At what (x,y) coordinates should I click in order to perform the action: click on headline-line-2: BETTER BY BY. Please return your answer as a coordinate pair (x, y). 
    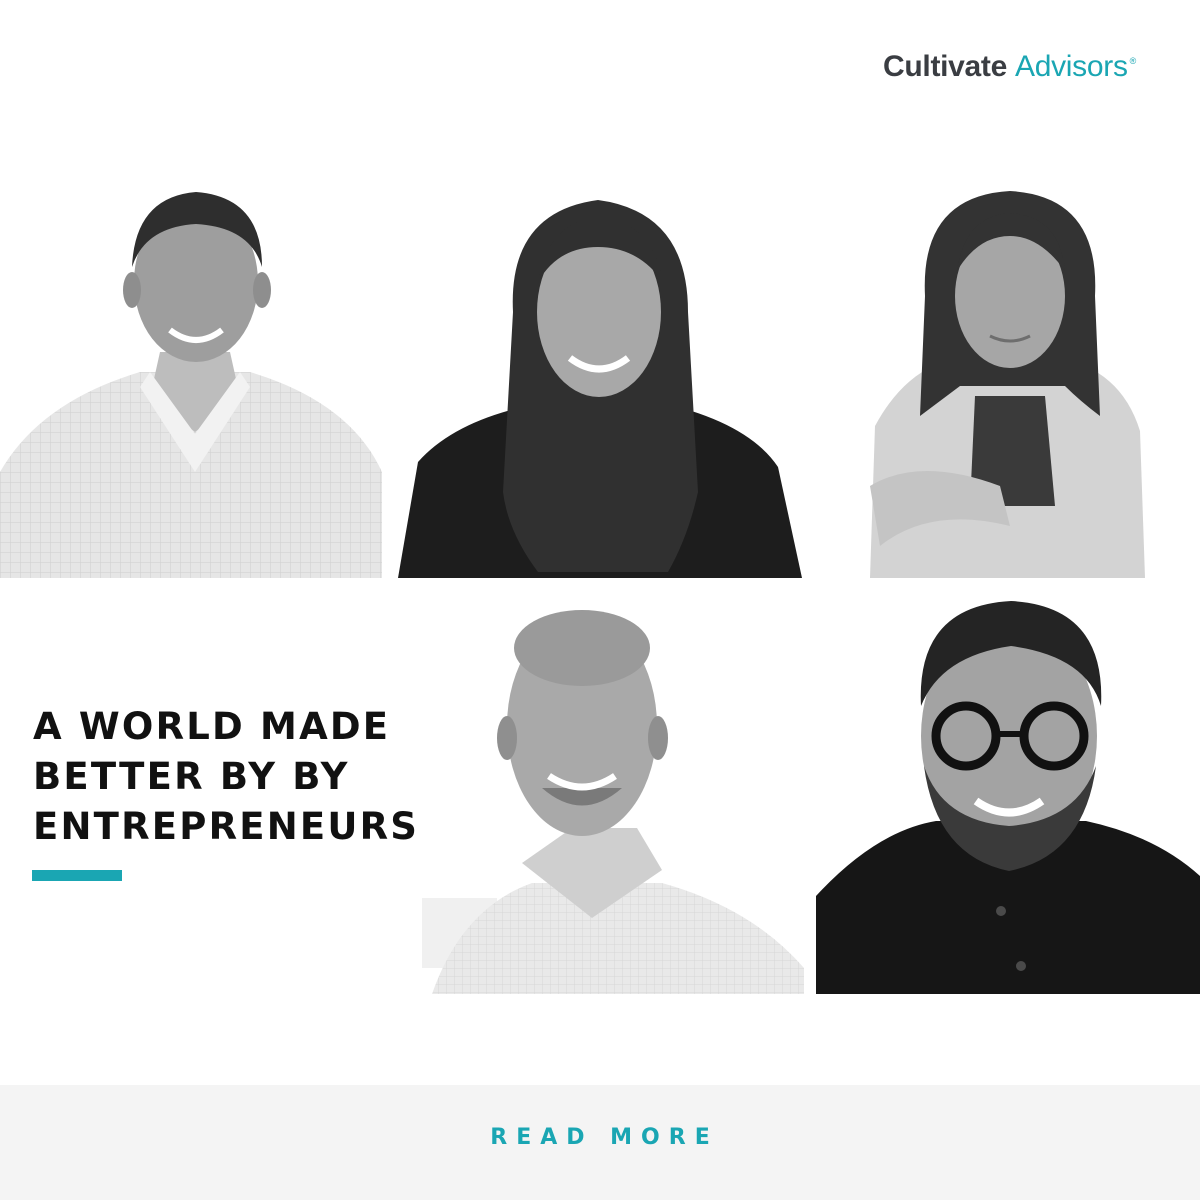
    Looking at the image, I should click on (191, 776).